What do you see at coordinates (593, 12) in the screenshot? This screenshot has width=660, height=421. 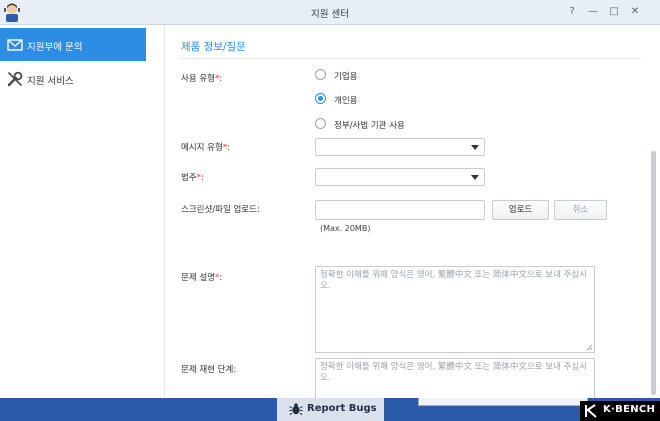 I see `minimize-button: —` at bounding box center [593, 12].